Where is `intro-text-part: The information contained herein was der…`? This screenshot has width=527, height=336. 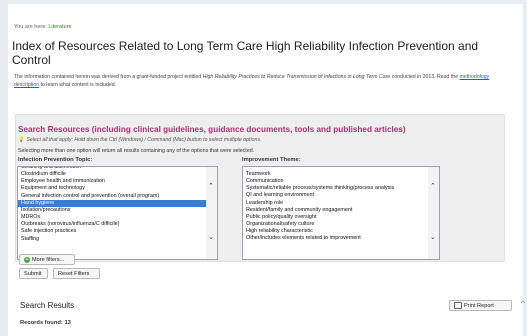 intro-text-part: The information contained herein was der… is located at coordinates (108, 77).